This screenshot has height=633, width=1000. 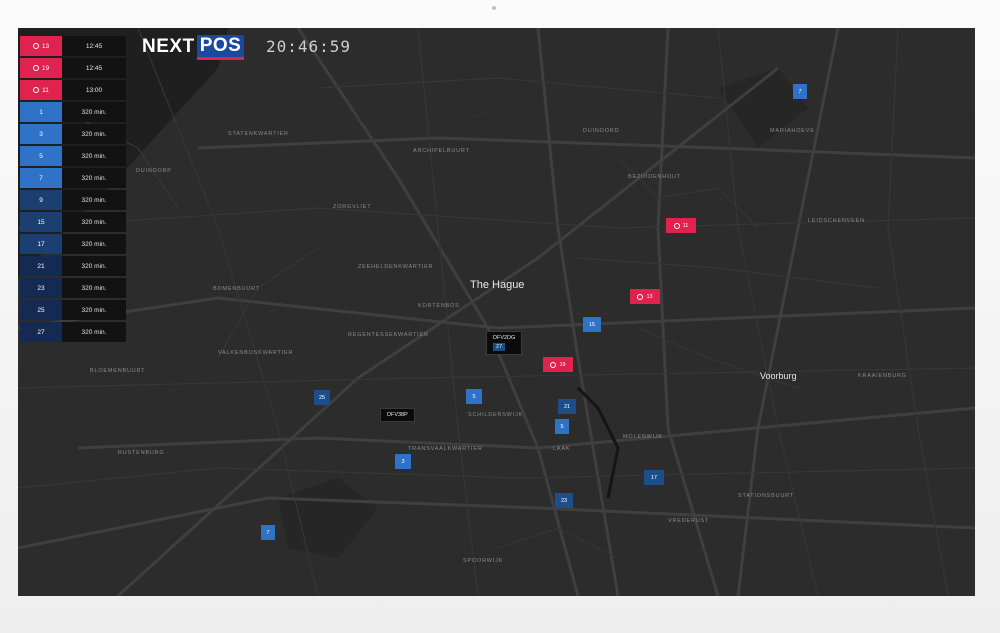 I want to click on district-label: RUSTENBURG, so click(x=141, y=453).